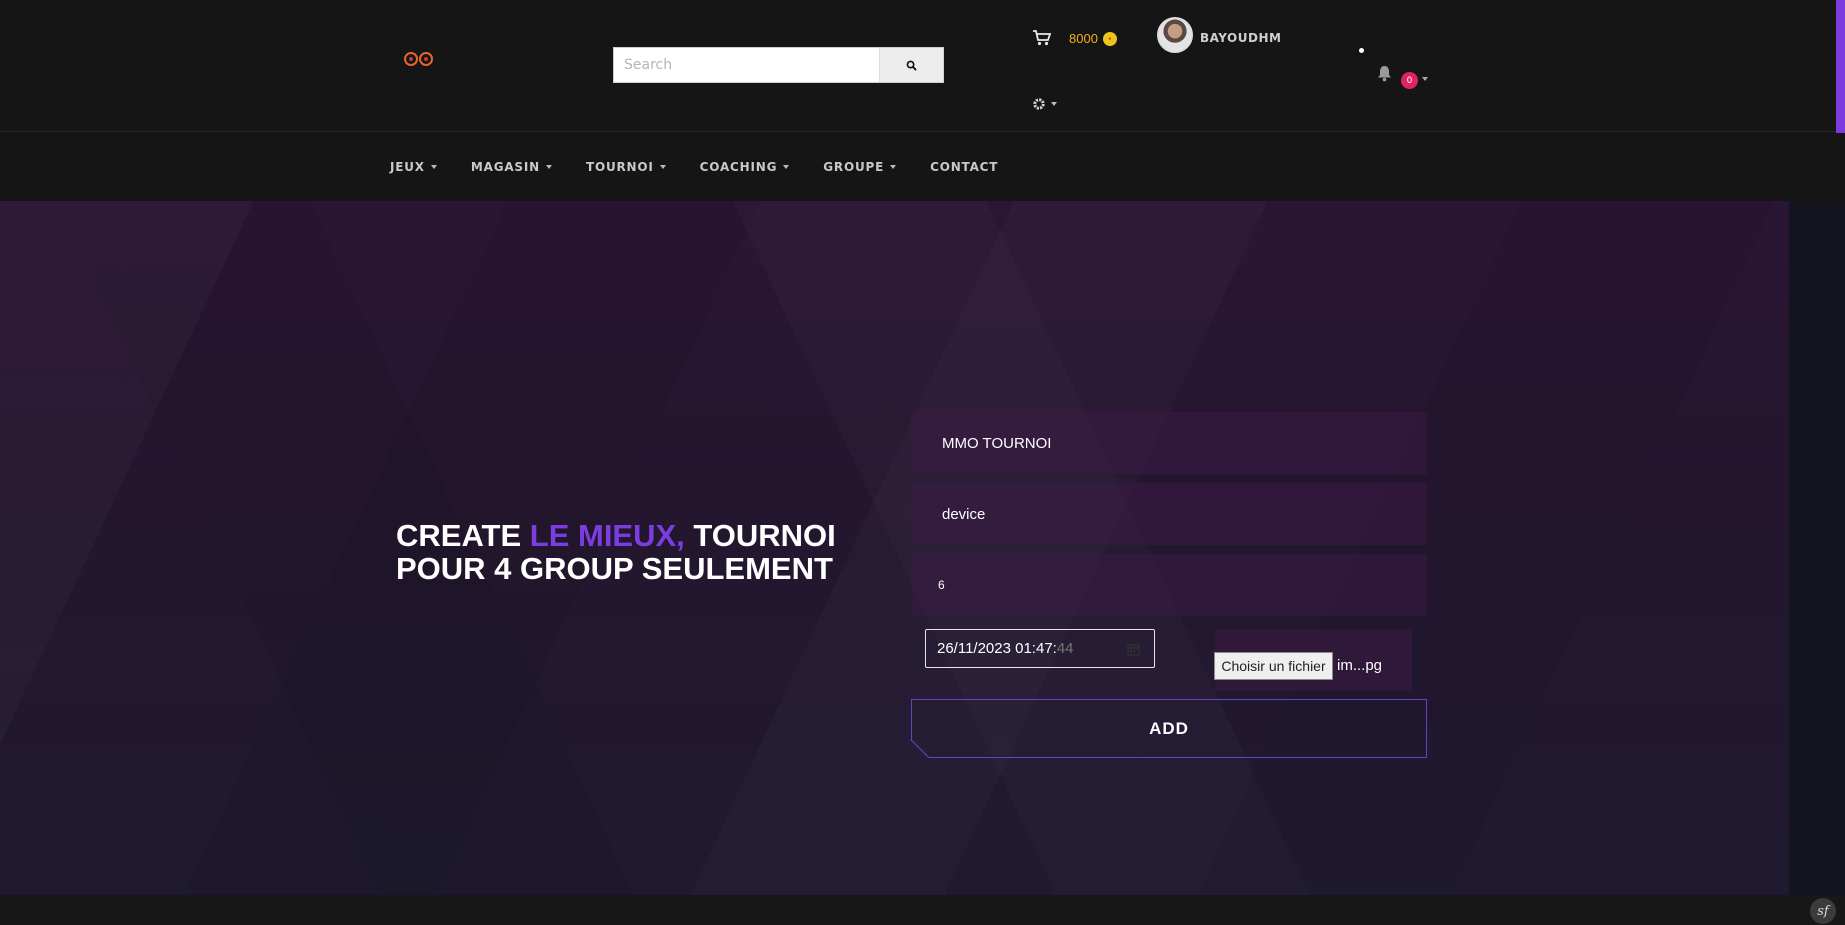  I want to click on coin-amount: 8000, so click(1083, 38).